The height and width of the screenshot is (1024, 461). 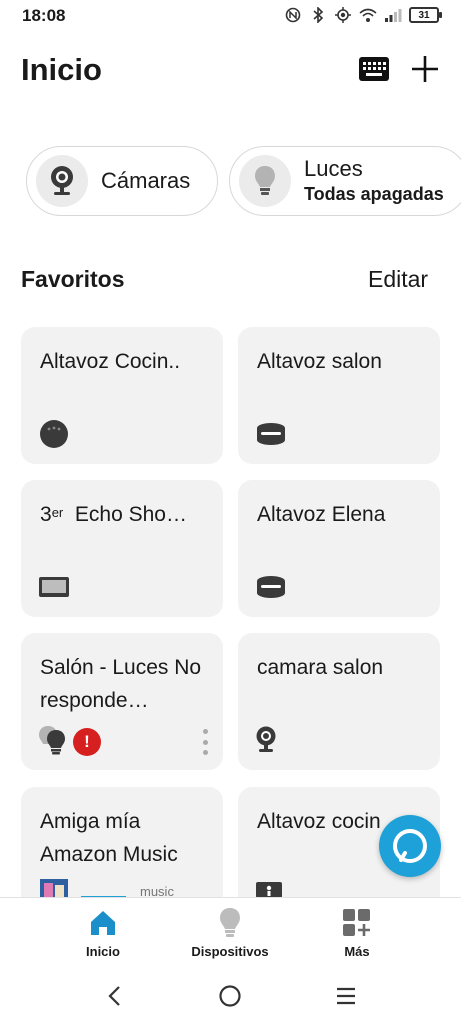 What do you see at coordinates (269, 890) in the screenshot?
I see `echo-device-icon` at bounding box center [269, 890].